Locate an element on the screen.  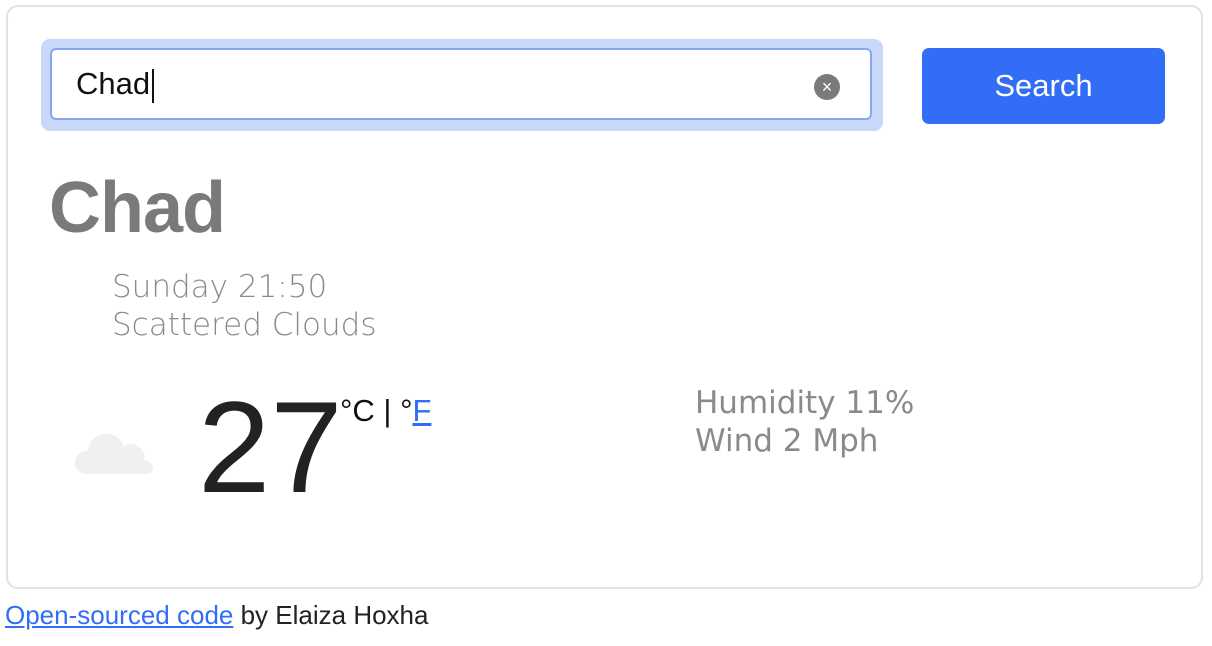
fahrenheit-link: F is located at coordinates (421, 410).